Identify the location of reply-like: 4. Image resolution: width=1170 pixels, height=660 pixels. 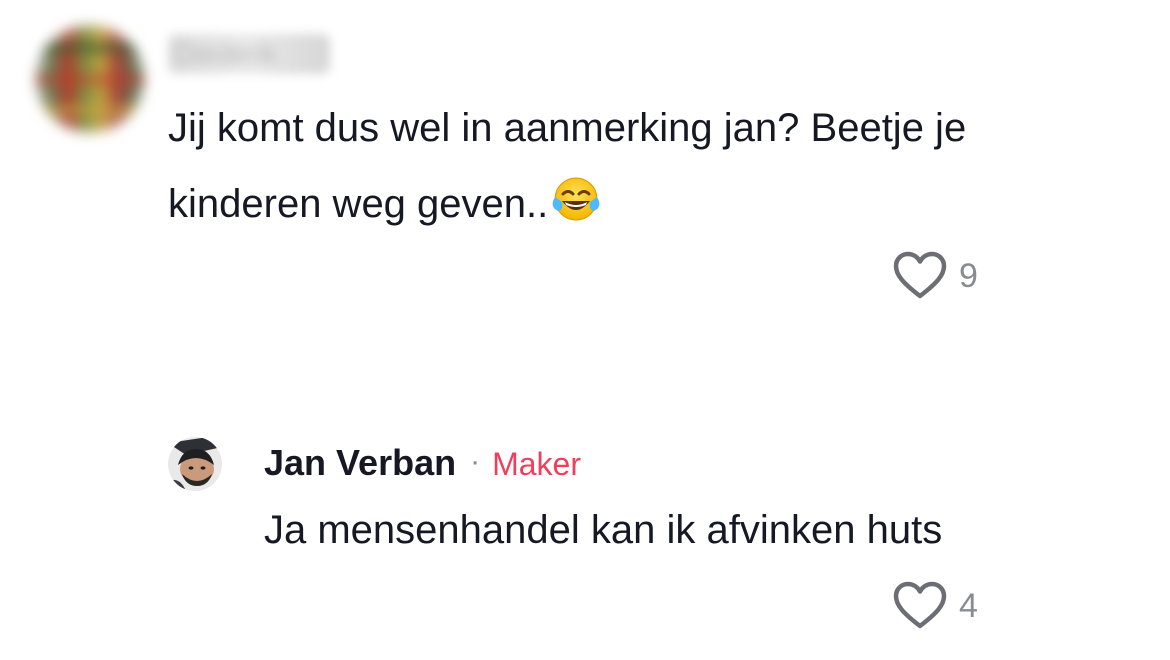
(935, 606).